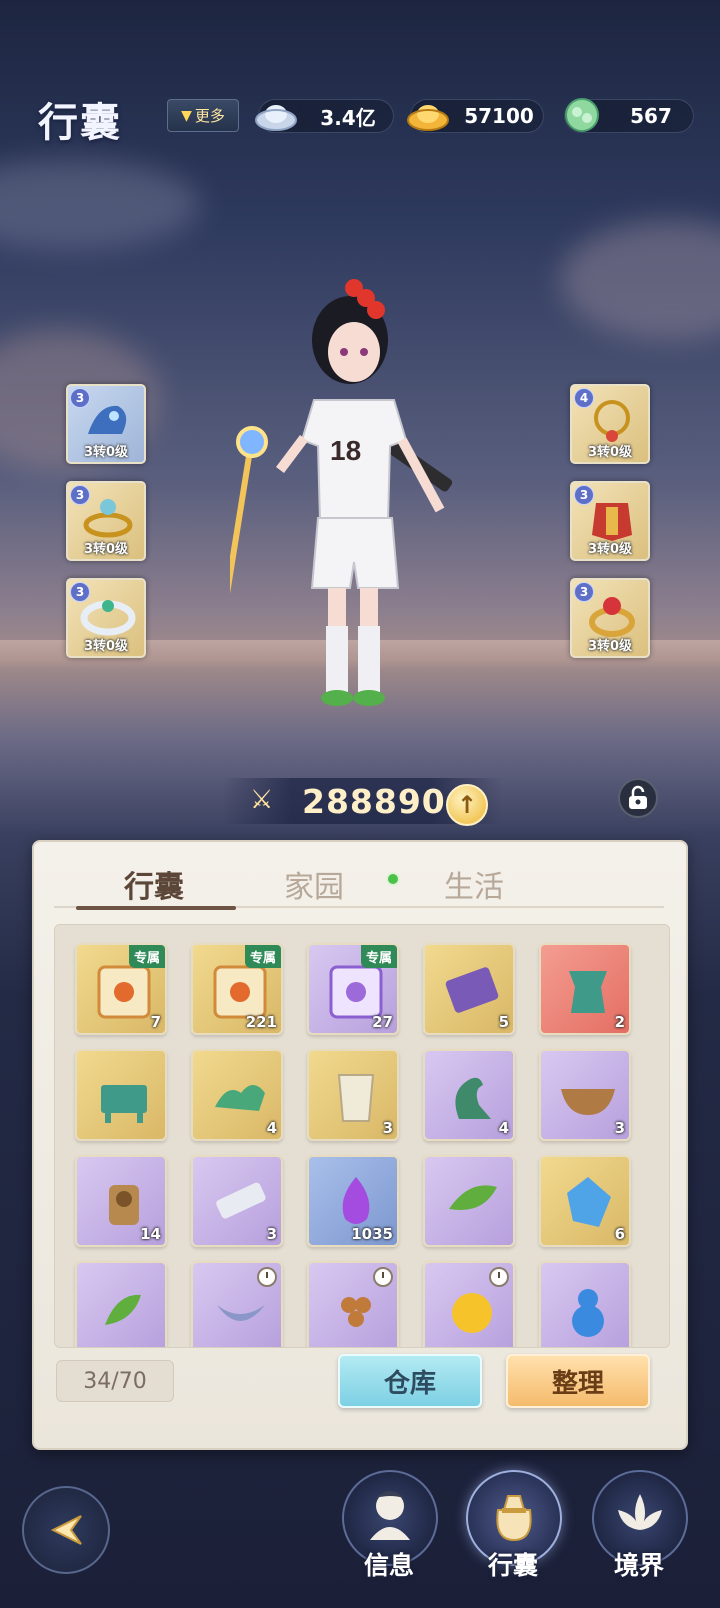  I want to click on jade-token-icon, so click(582, 115).